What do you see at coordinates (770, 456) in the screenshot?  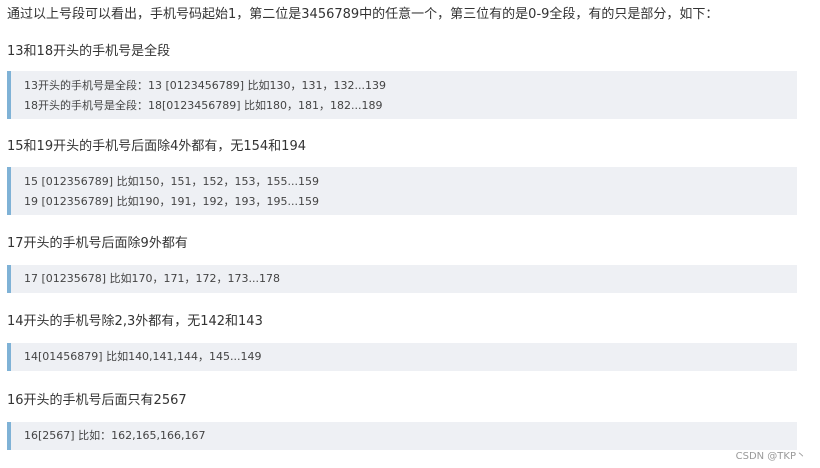 I see `csdn-watermark: CSDN @TKP丶` at bounding box center [770, 456].